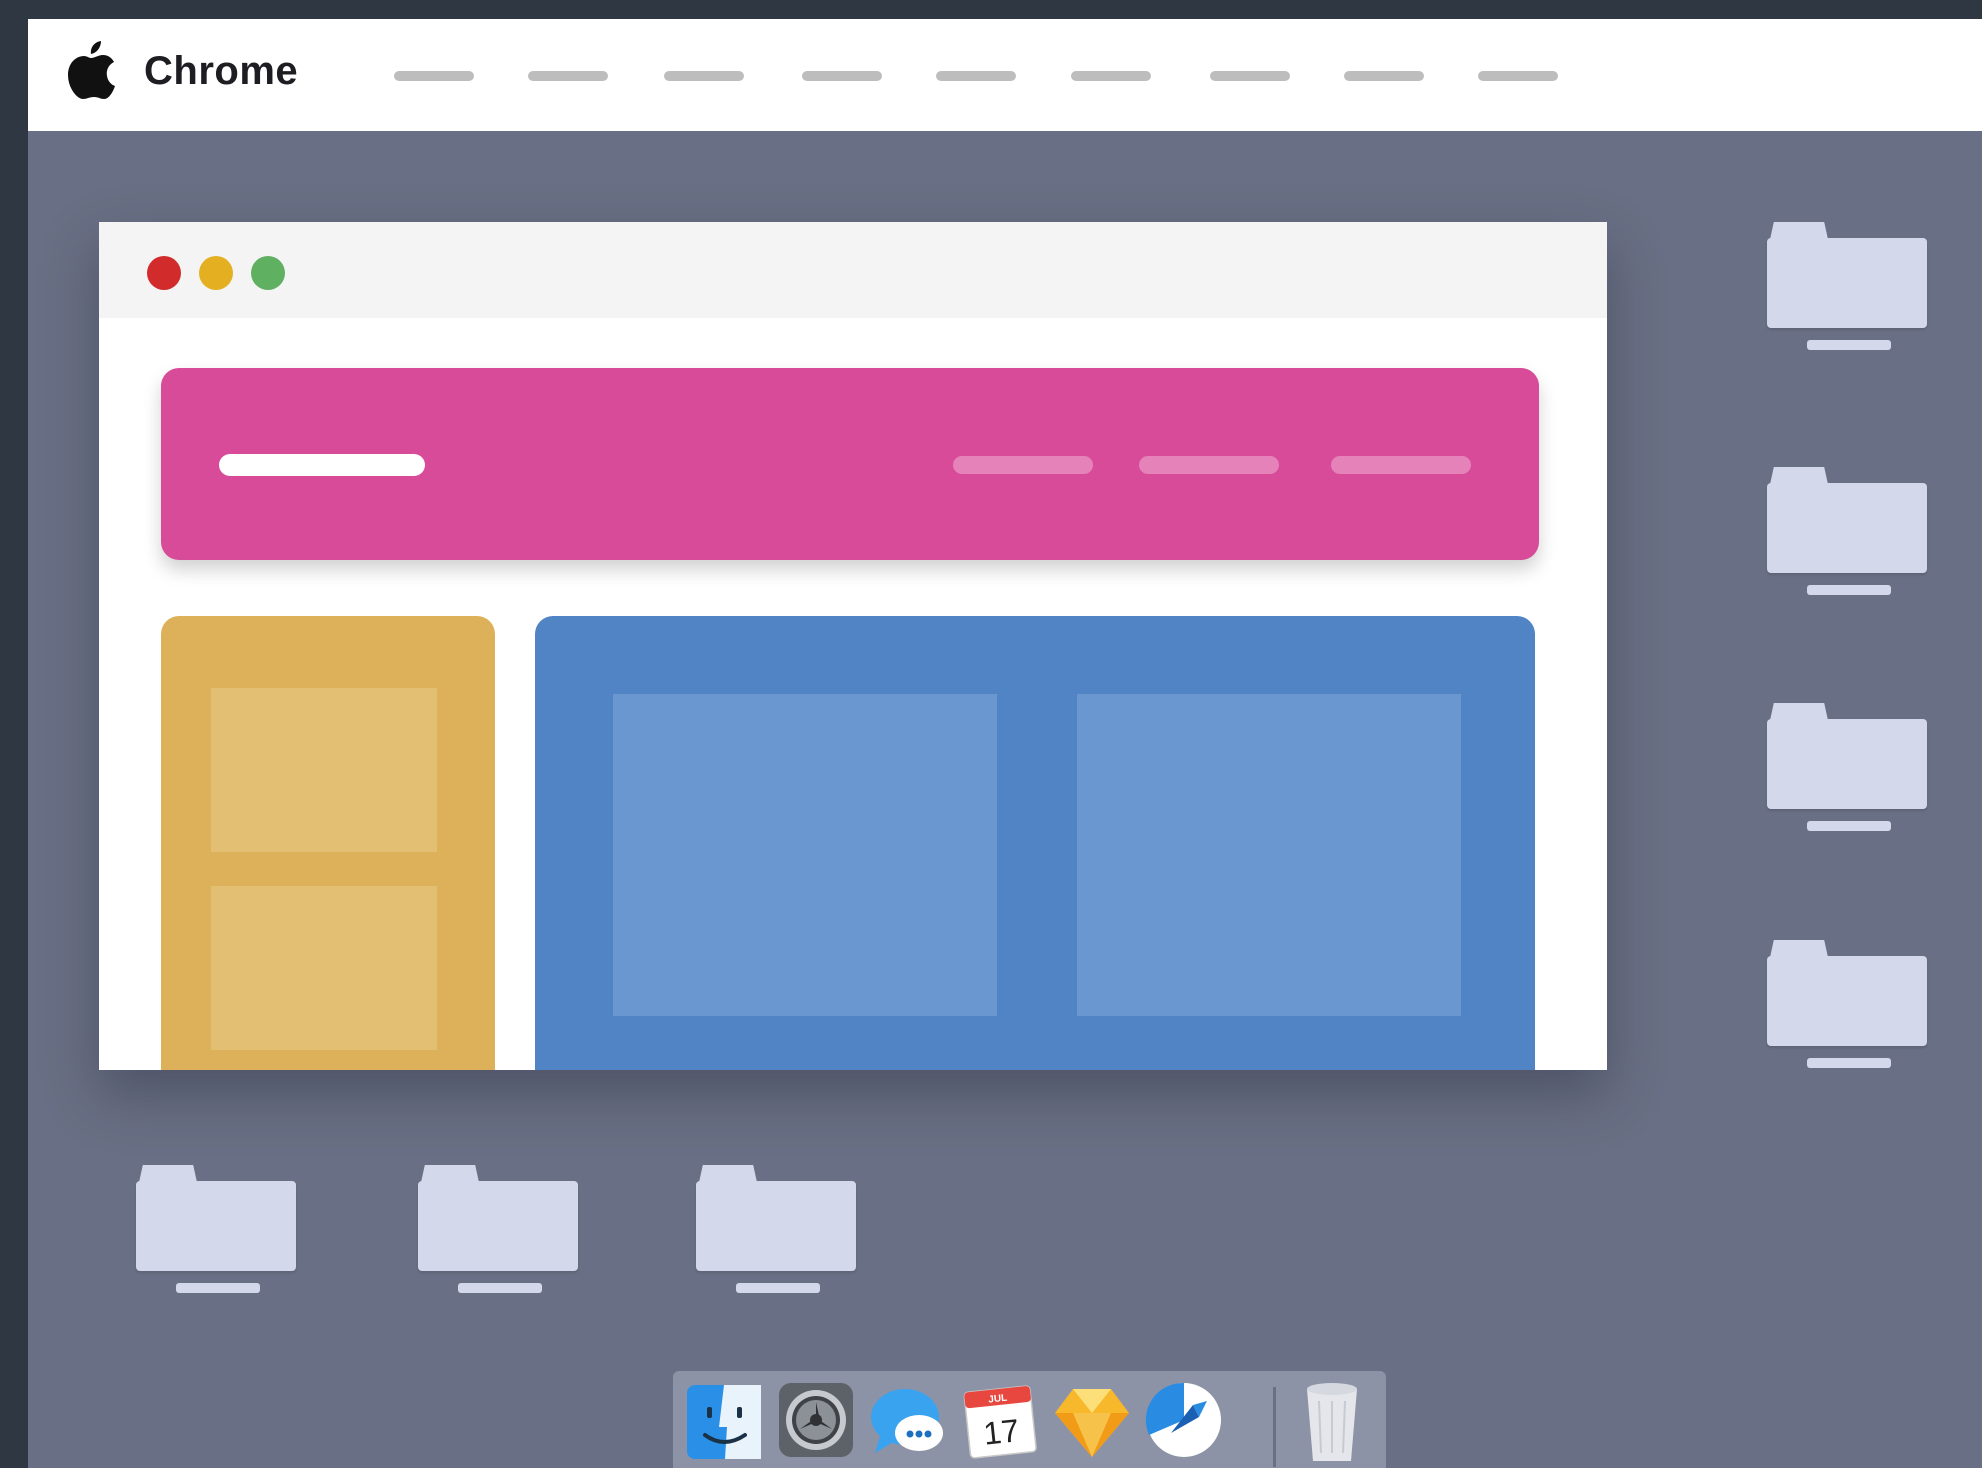  Describe the element at coordinates (1092, 1420) in the screenshot. I see `sketch-icon` at that location.